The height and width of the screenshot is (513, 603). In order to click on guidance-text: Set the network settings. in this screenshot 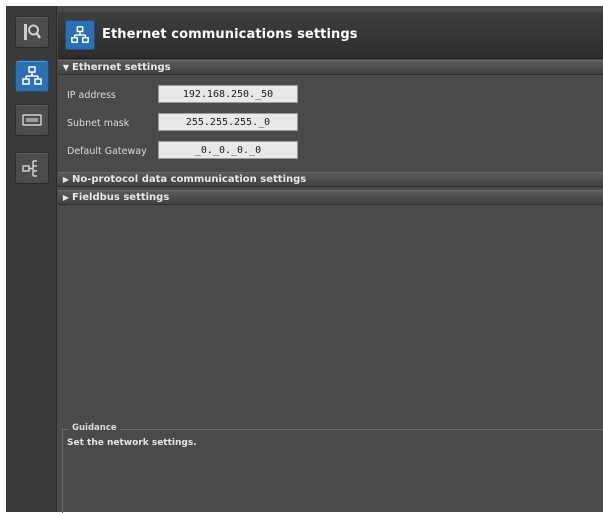, I will do `click(132, 443)`.